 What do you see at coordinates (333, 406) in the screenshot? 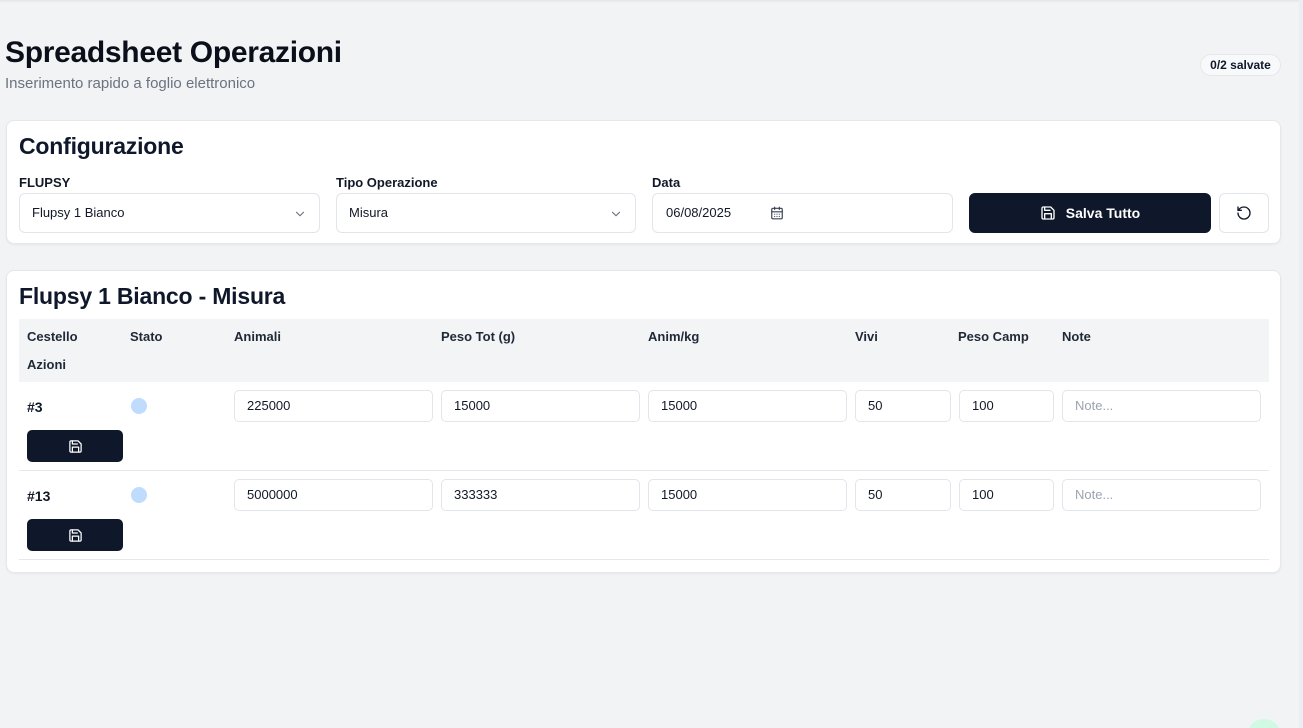
I see `animals-input: 225000` at bounding box center [333, 406].